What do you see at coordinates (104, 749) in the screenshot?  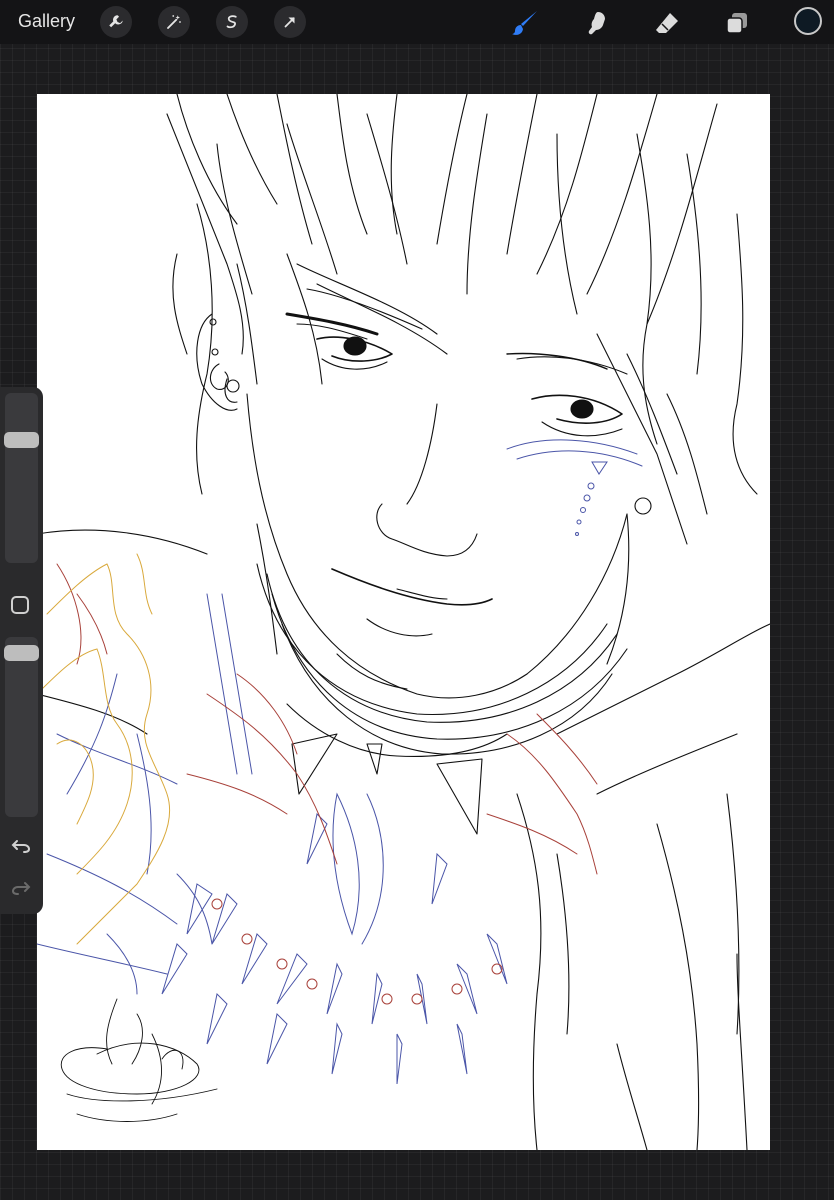 I see `gold-tattoo-lines` at bounding box center [104, 749].